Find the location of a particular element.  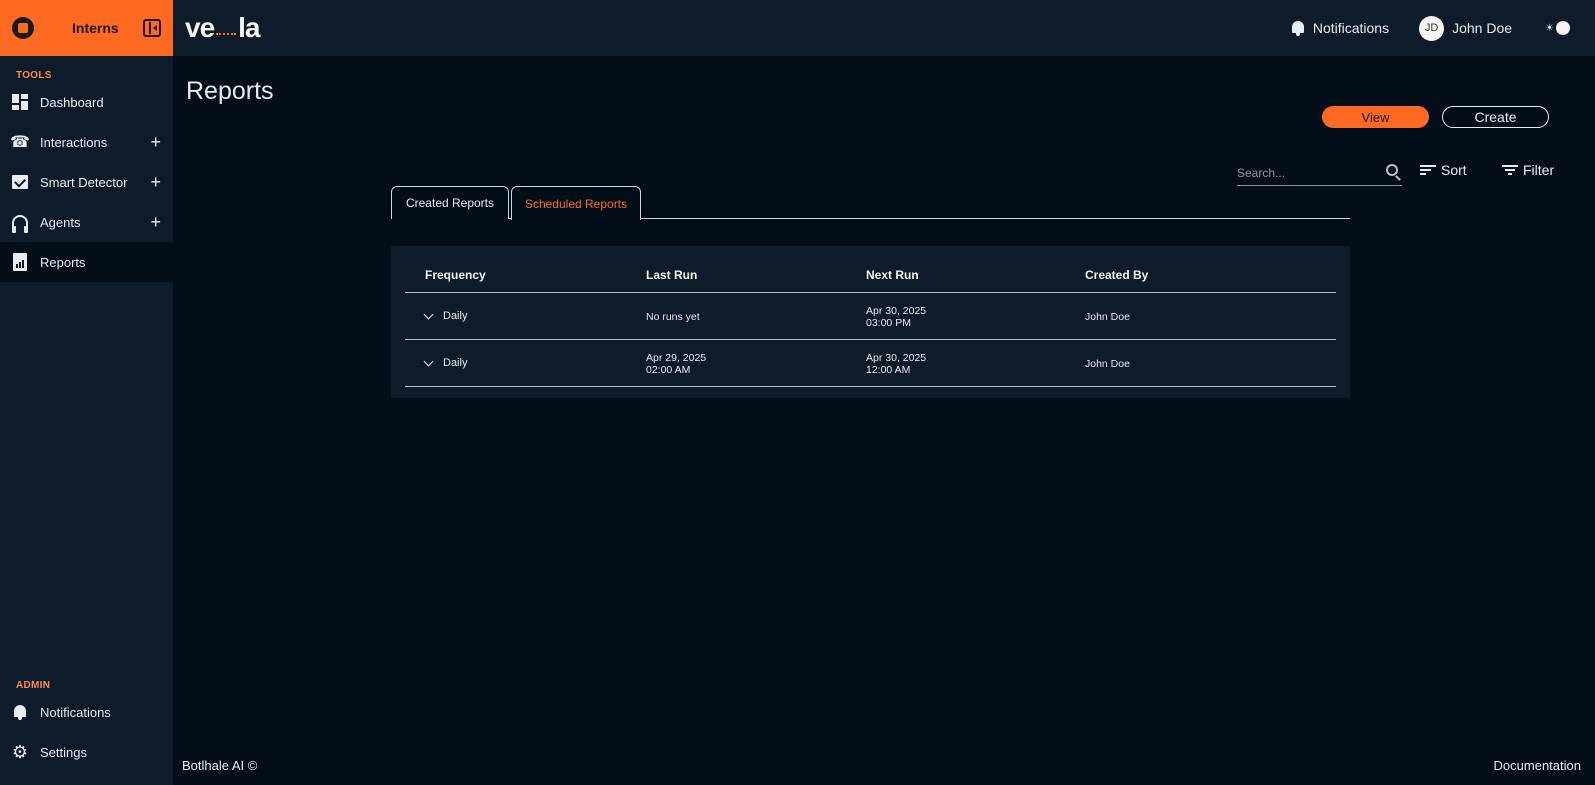

headset-icon is located at coordinates (20, 223).